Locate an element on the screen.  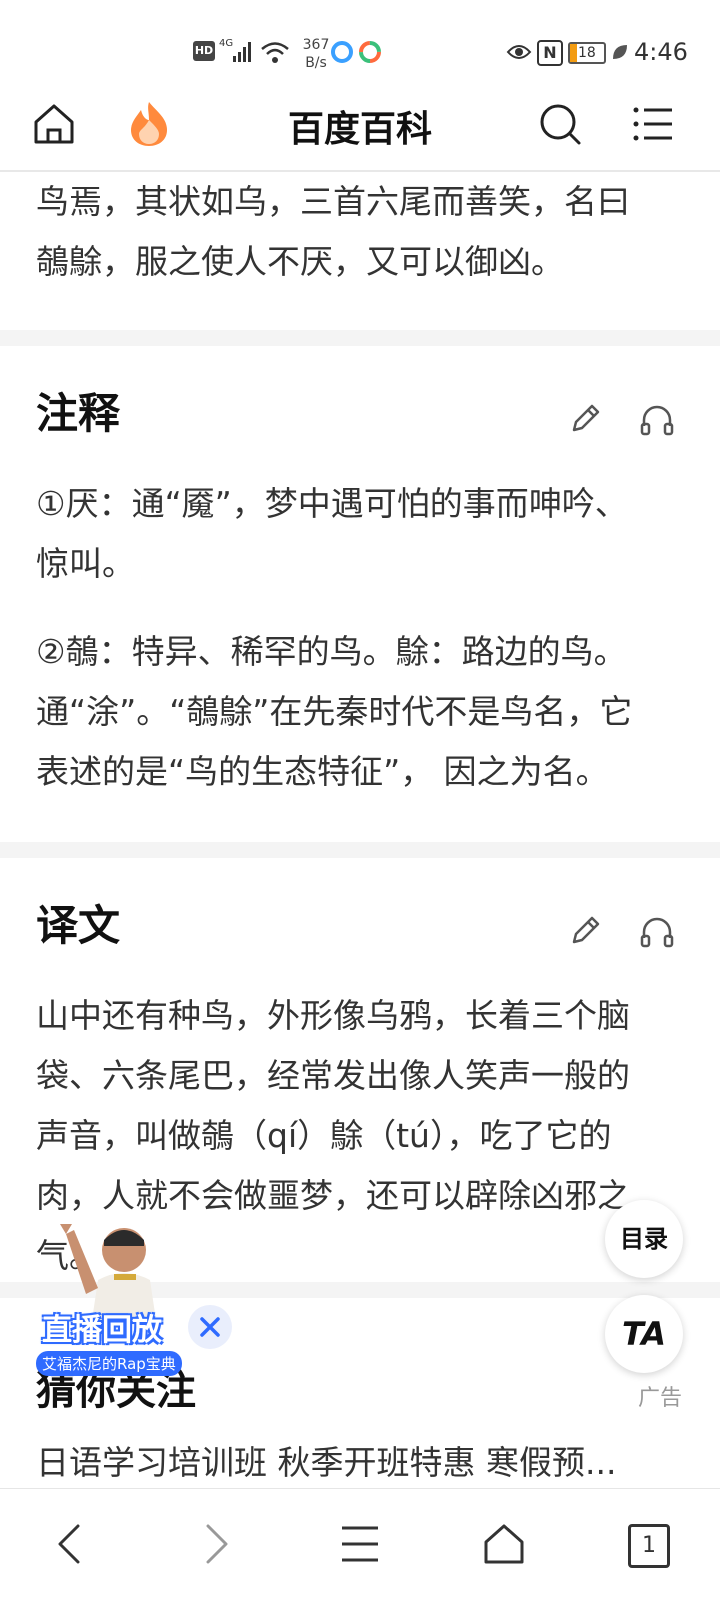
close-icon is located at coordinates (210, 1327).